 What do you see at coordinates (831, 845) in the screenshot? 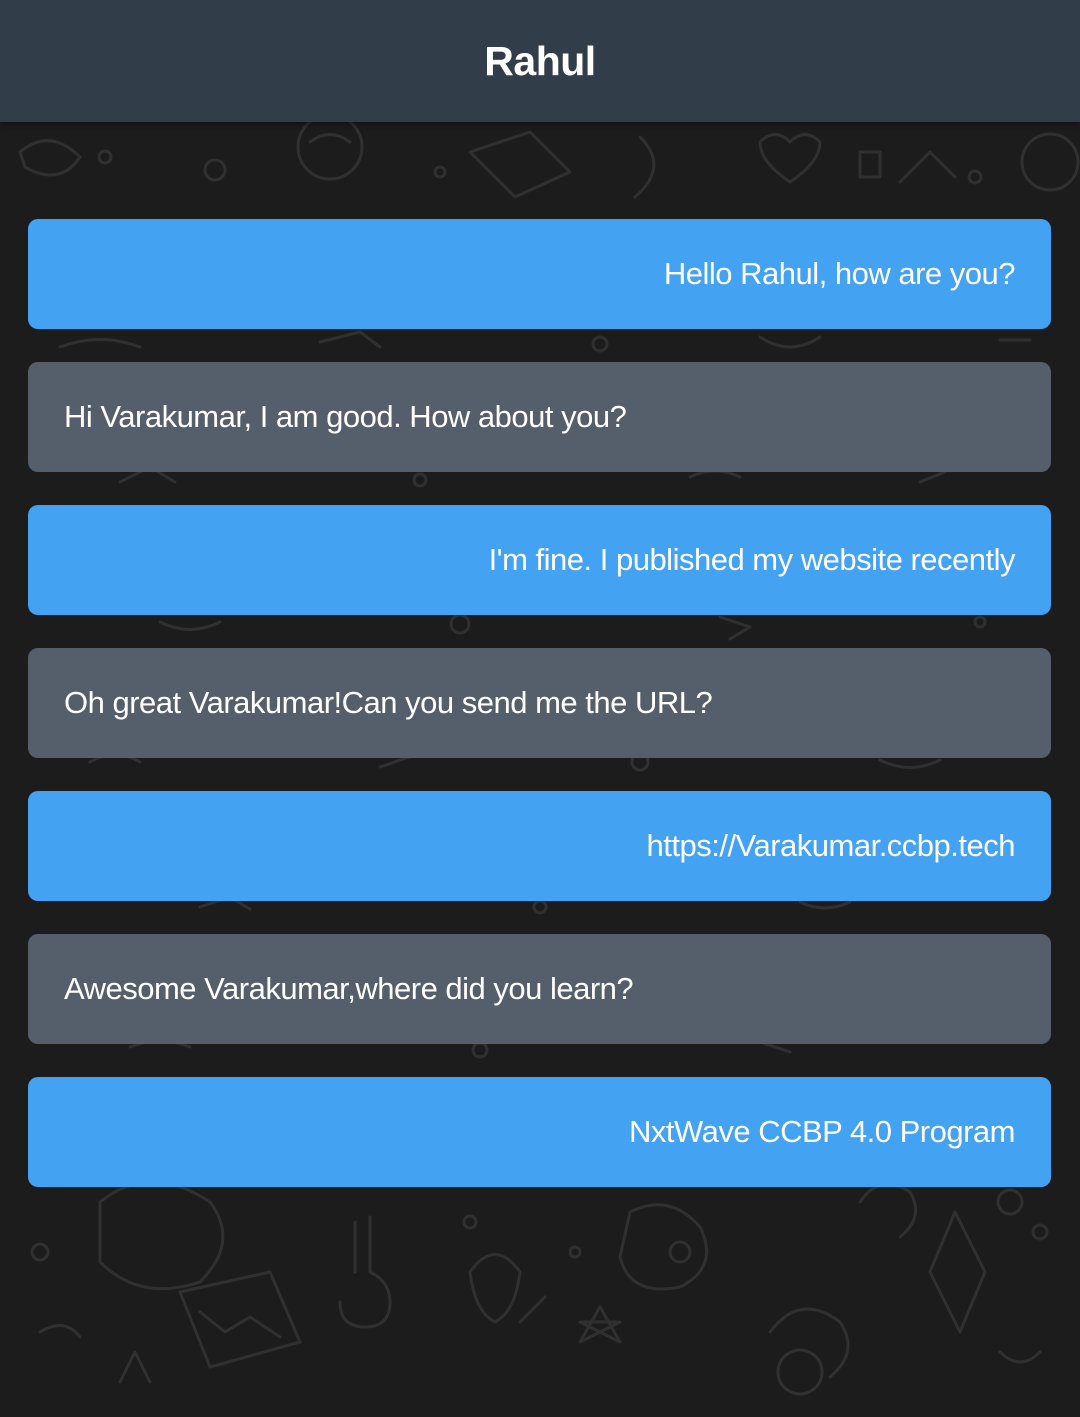
I see `message-text: https://Varakumar.ccbp.tech` at bounding box center [831, 845].